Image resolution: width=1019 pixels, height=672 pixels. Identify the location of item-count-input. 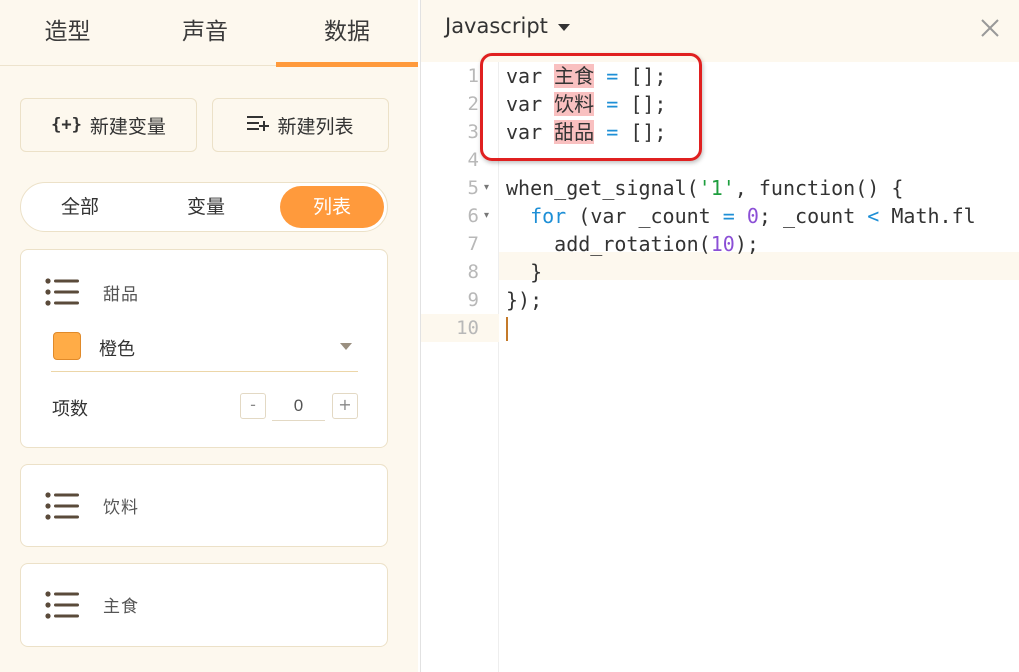
(298, 406).